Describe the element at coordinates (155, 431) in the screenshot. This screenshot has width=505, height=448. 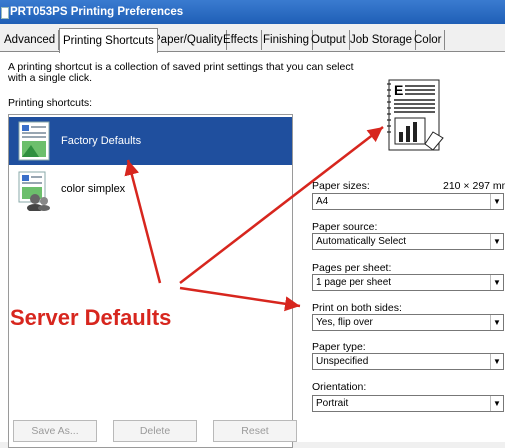
I see `delete-button: Delete` at that location.